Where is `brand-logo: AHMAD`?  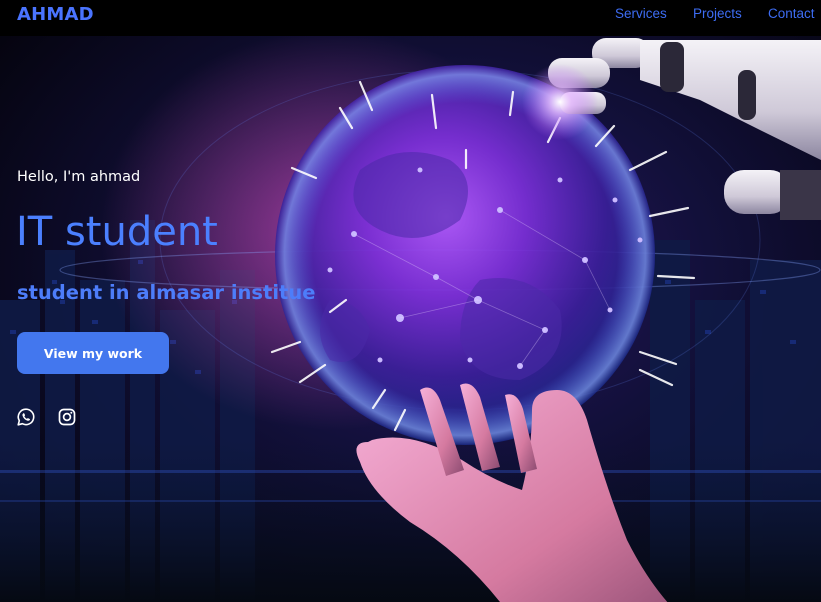 brand-logo: AHMAD is located at coordinates (55, 14).